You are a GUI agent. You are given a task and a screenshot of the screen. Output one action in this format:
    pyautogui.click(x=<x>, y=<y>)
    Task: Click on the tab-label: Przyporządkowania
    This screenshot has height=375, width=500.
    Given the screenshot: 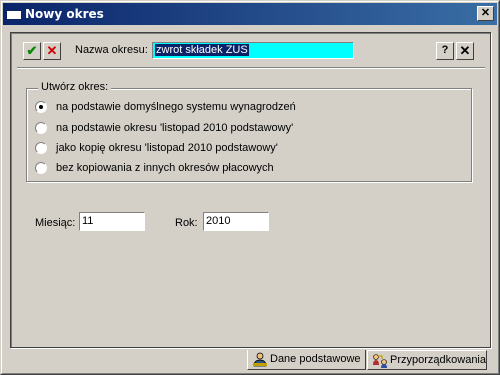 What is the action you would take?
    pyautogui.click(x=438, y=360)
    